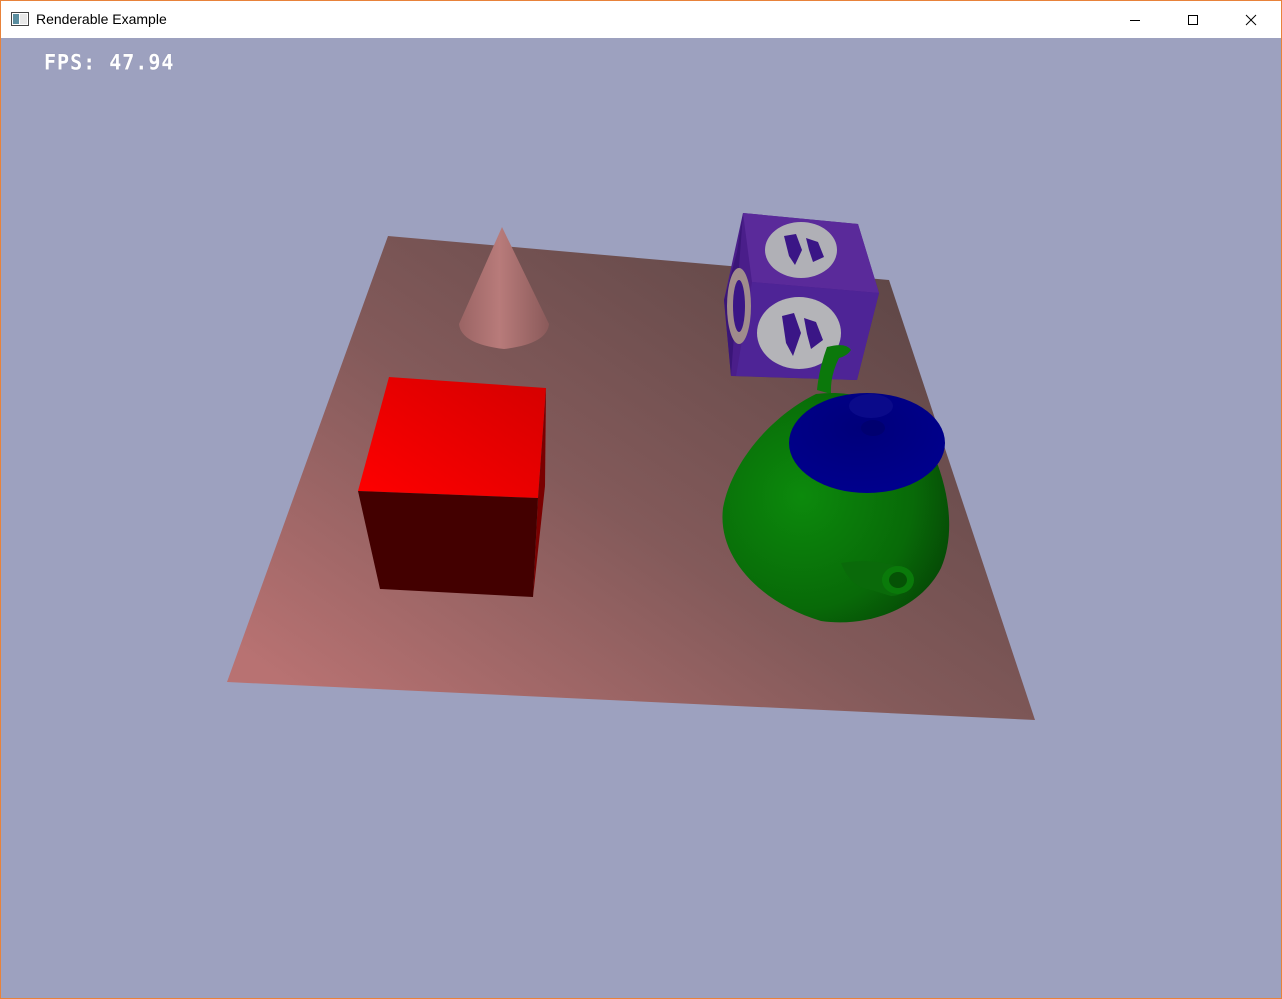  I want to click on close-icon, so click(1251, 19).